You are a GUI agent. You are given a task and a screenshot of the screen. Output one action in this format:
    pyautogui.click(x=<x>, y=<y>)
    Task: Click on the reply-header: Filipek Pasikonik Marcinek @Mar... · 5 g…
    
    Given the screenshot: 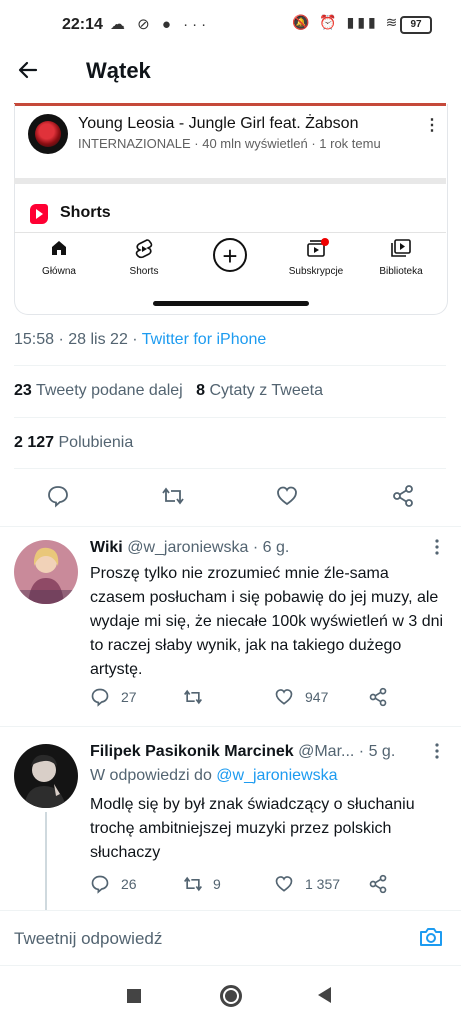 What is the action you would take?
    pyautogui.click(x=242, y=752)
    